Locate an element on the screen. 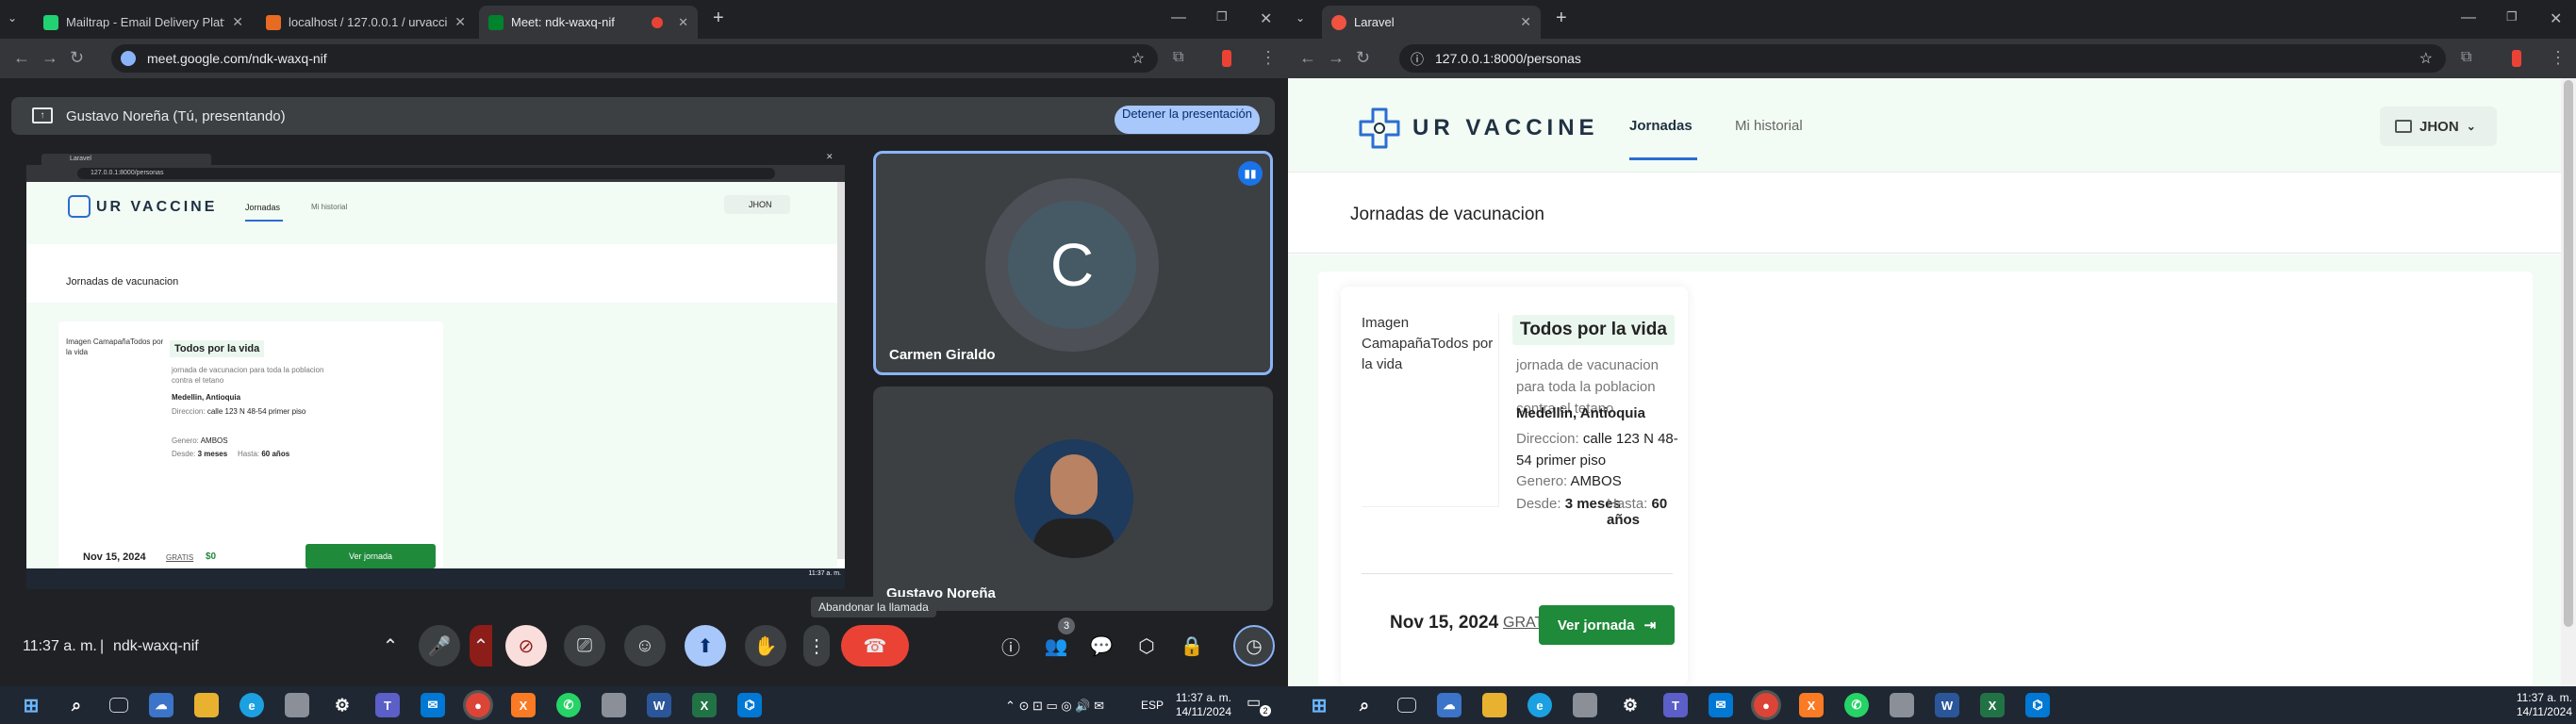 This screenshot has width=2576, height=724. tray-icons: ⌃ ⊙ ⊡ ▭ ◎ 🔊 ✉ is located at coordinates (1054, 706).